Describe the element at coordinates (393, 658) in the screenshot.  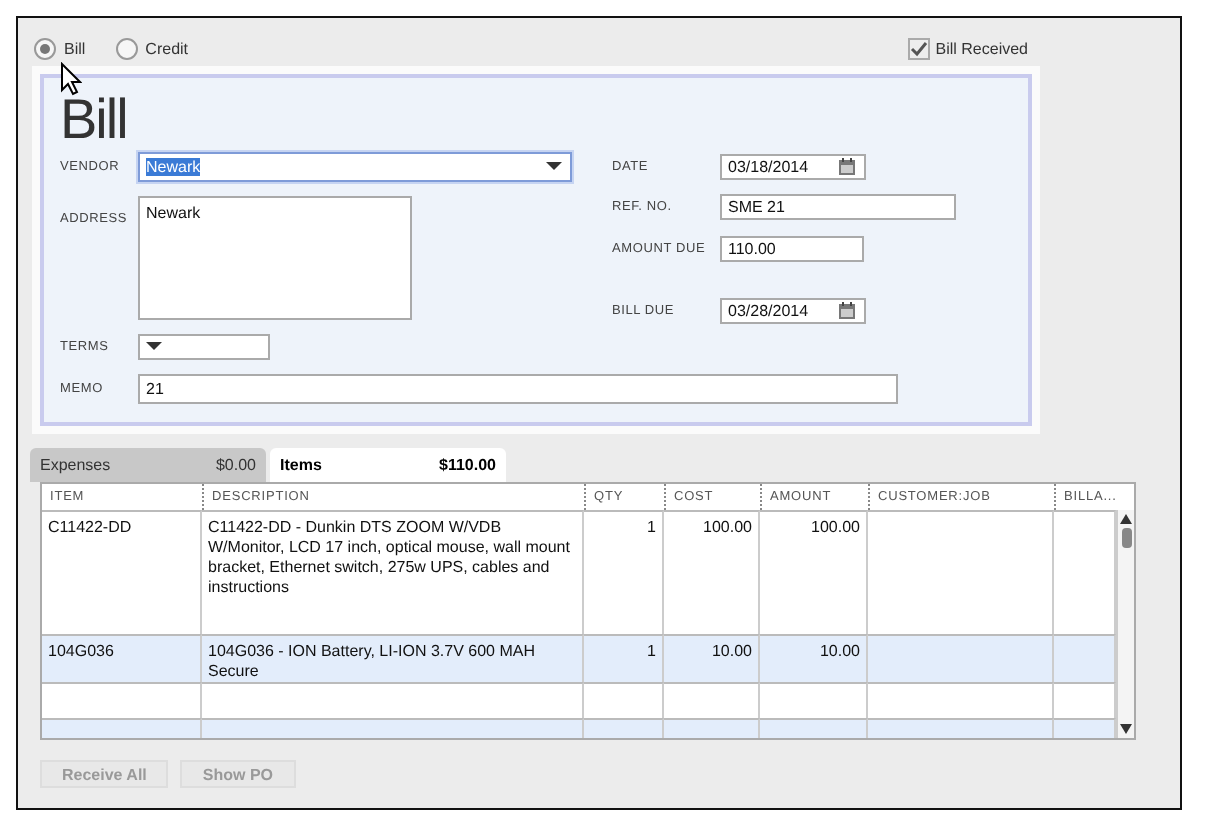
I see `table-cell: 104G036 - ION Battery, LI-ION 3.7V 600 MAH Secure` at that location.